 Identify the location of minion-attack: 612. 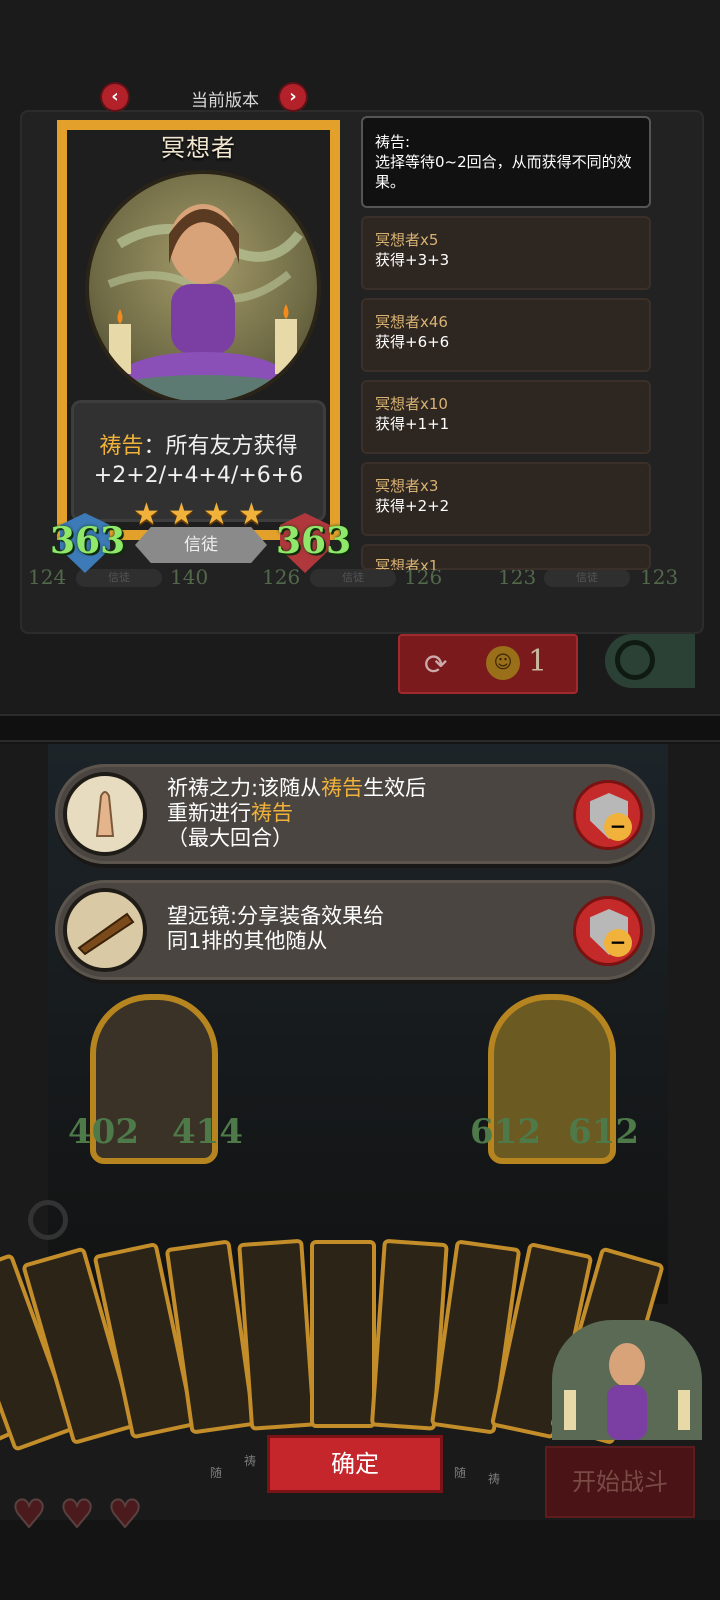
(505, 1132).